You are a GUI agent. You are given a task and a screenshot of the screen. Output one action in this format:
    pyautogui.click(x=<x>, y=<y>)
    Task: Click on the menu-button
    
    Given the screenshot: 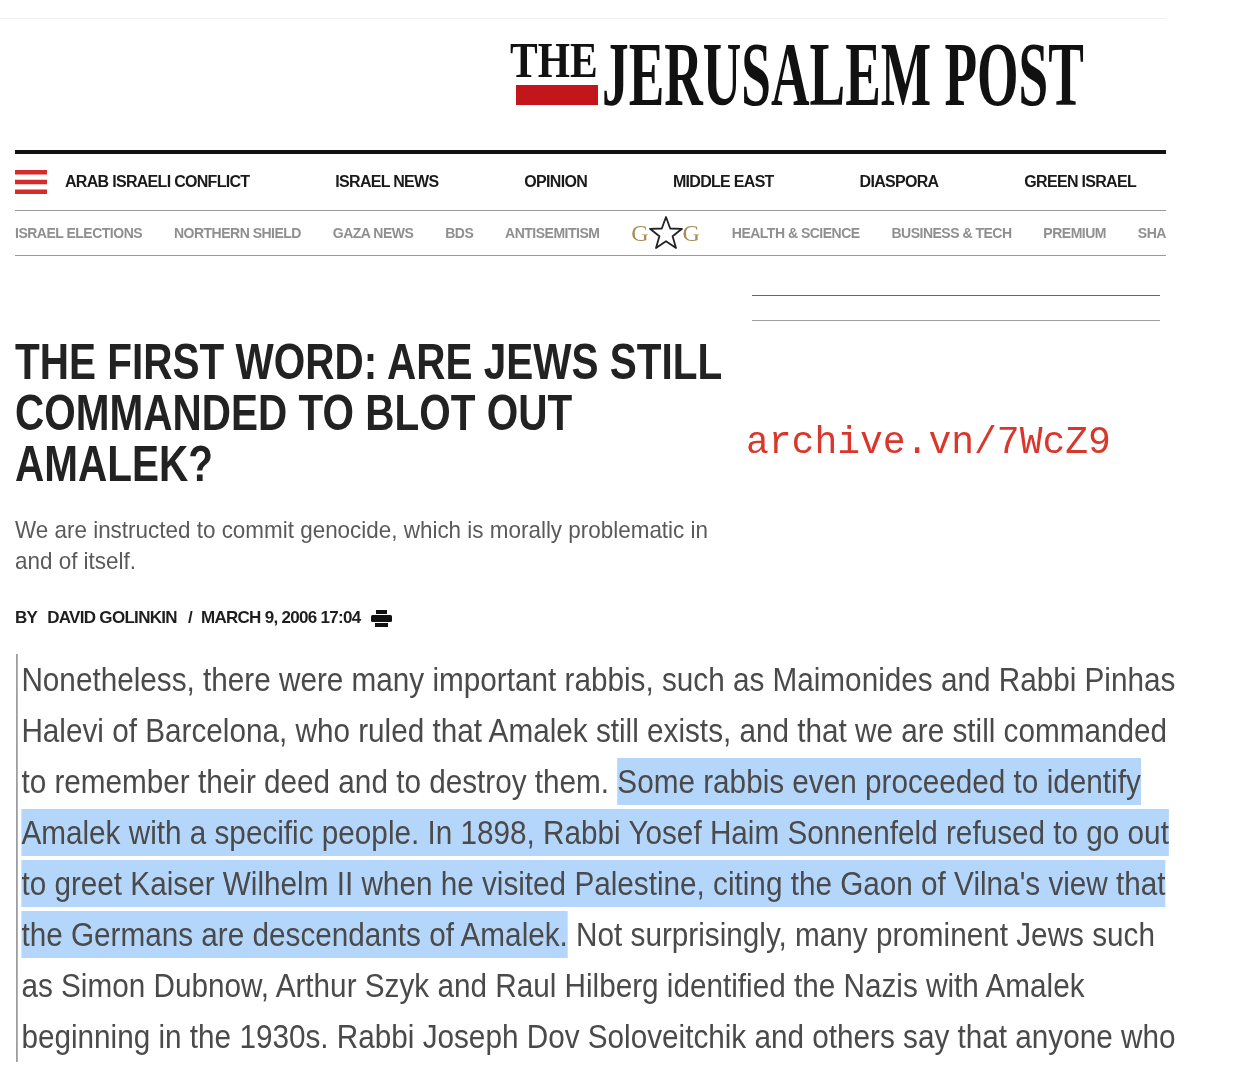 What is the action you would take?
    pyautogui.click(x=31, y=182)
    